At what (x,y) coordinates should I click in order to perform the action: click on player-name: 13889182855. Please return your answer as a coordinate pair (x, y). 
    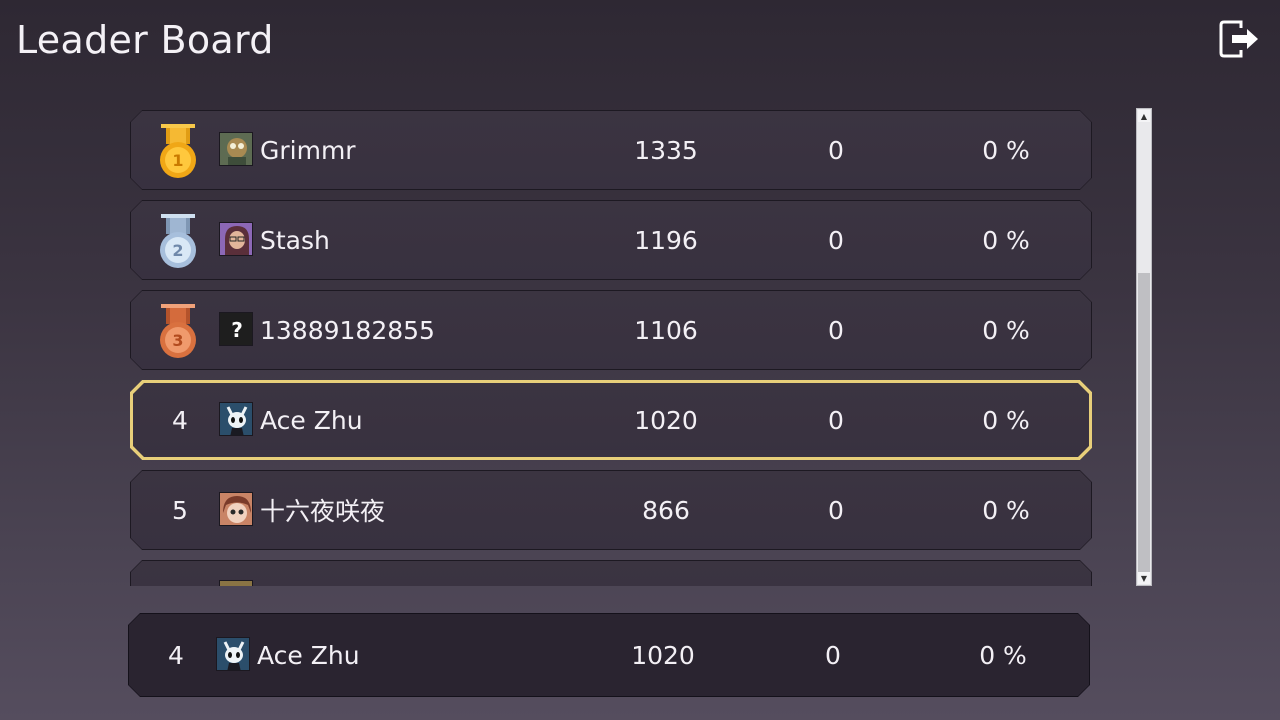
    Looking at the image, I should click on (347, 330).